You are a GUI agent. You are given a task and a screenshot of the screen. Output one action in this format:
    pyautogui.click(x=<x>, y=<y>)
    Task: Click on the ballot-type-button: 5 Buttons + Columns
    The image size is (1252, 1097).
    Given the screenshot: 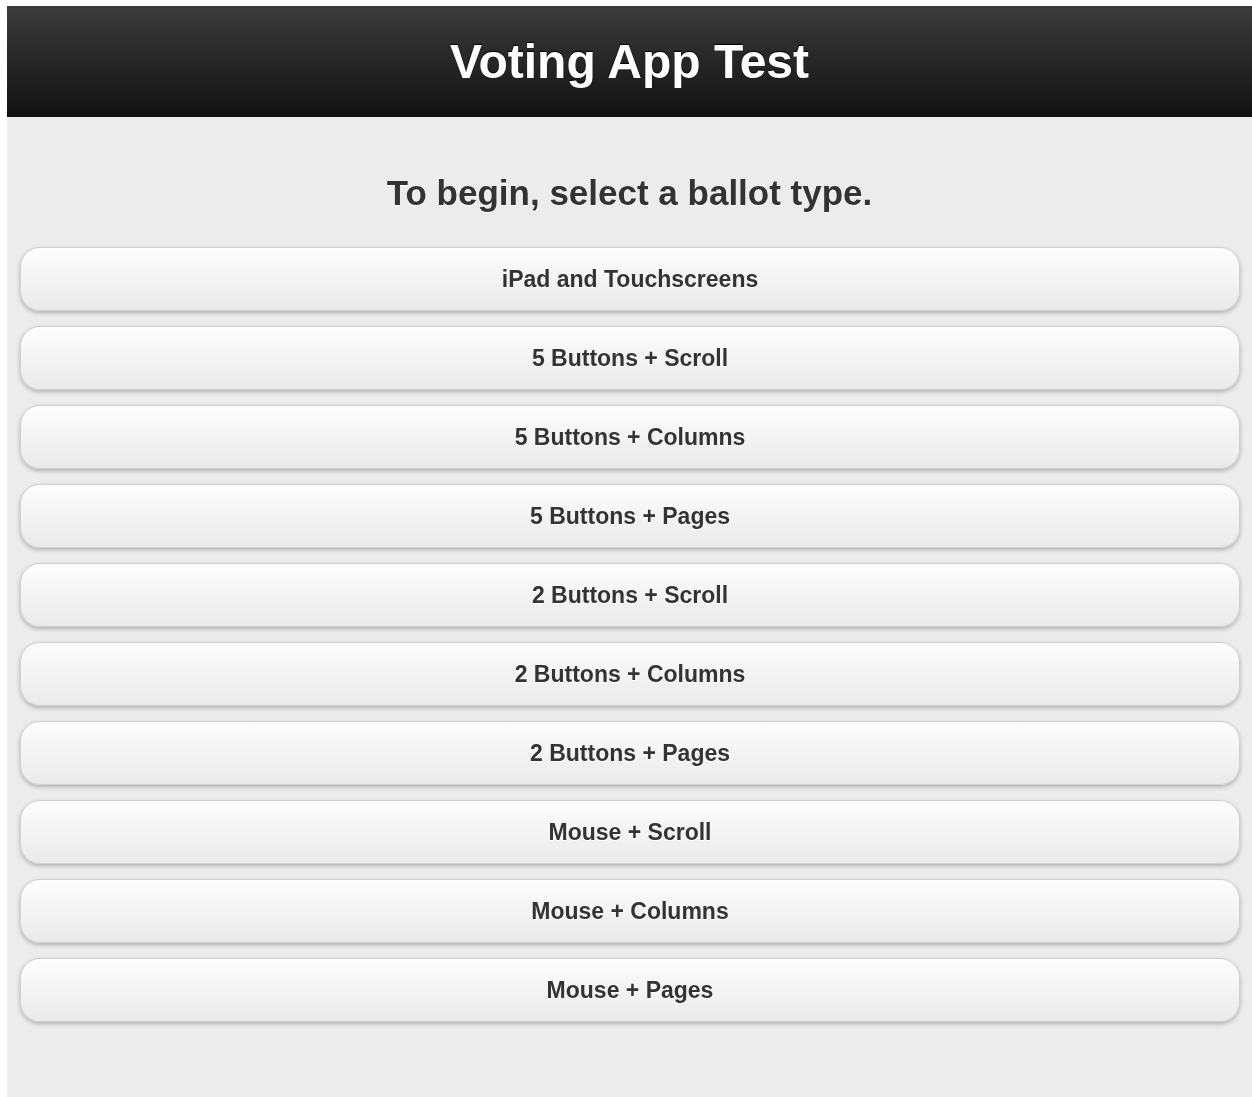 What is the action you would take?
    pyautogui.click(x=630, y=437)
    